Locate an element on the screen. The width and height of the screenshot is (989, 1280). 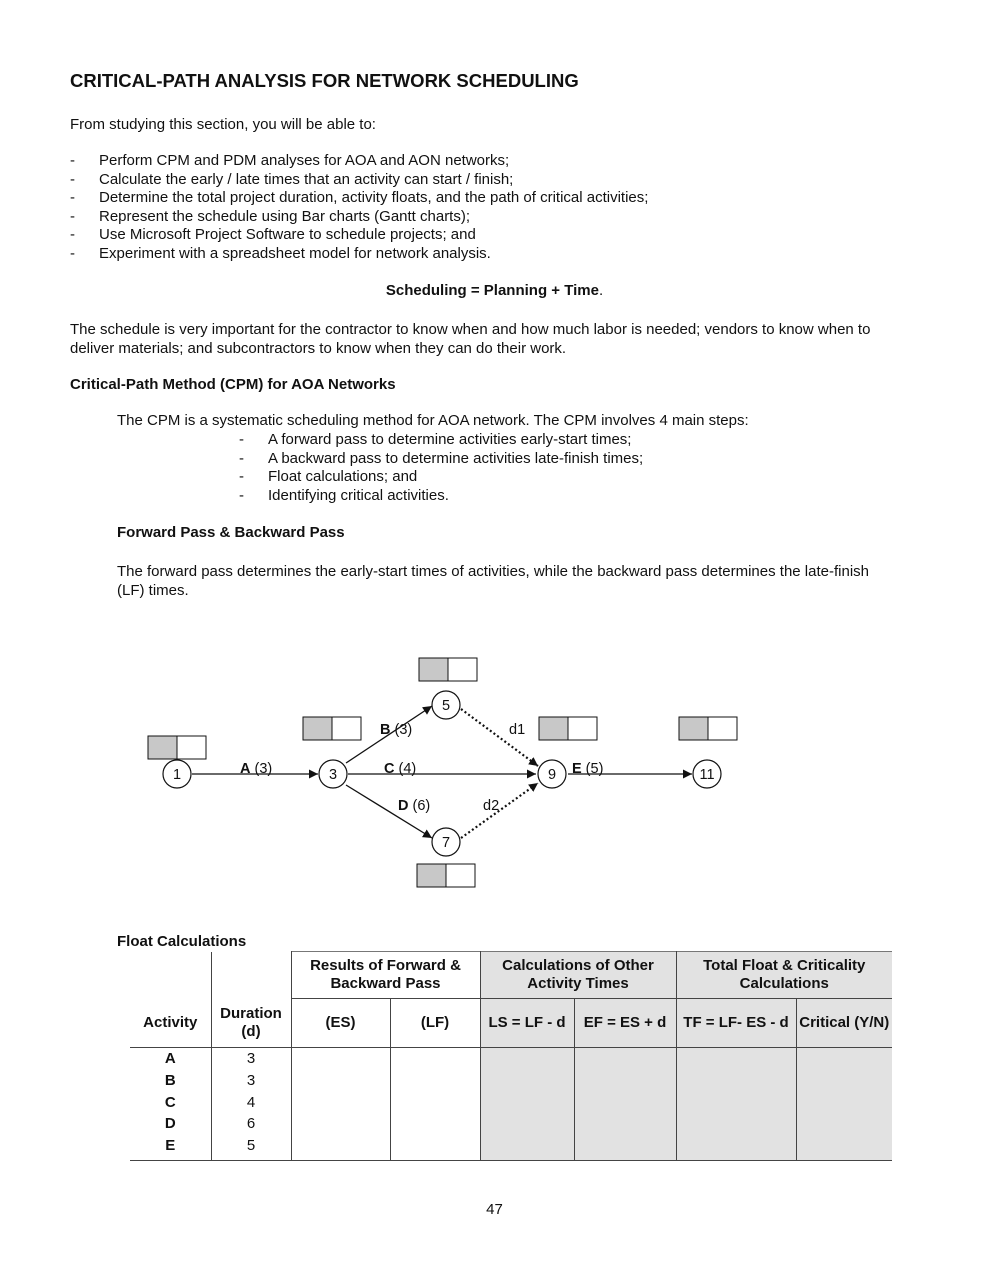
column-header-tf: TF = LF- ES - d is located at coordinates (736, 1023).